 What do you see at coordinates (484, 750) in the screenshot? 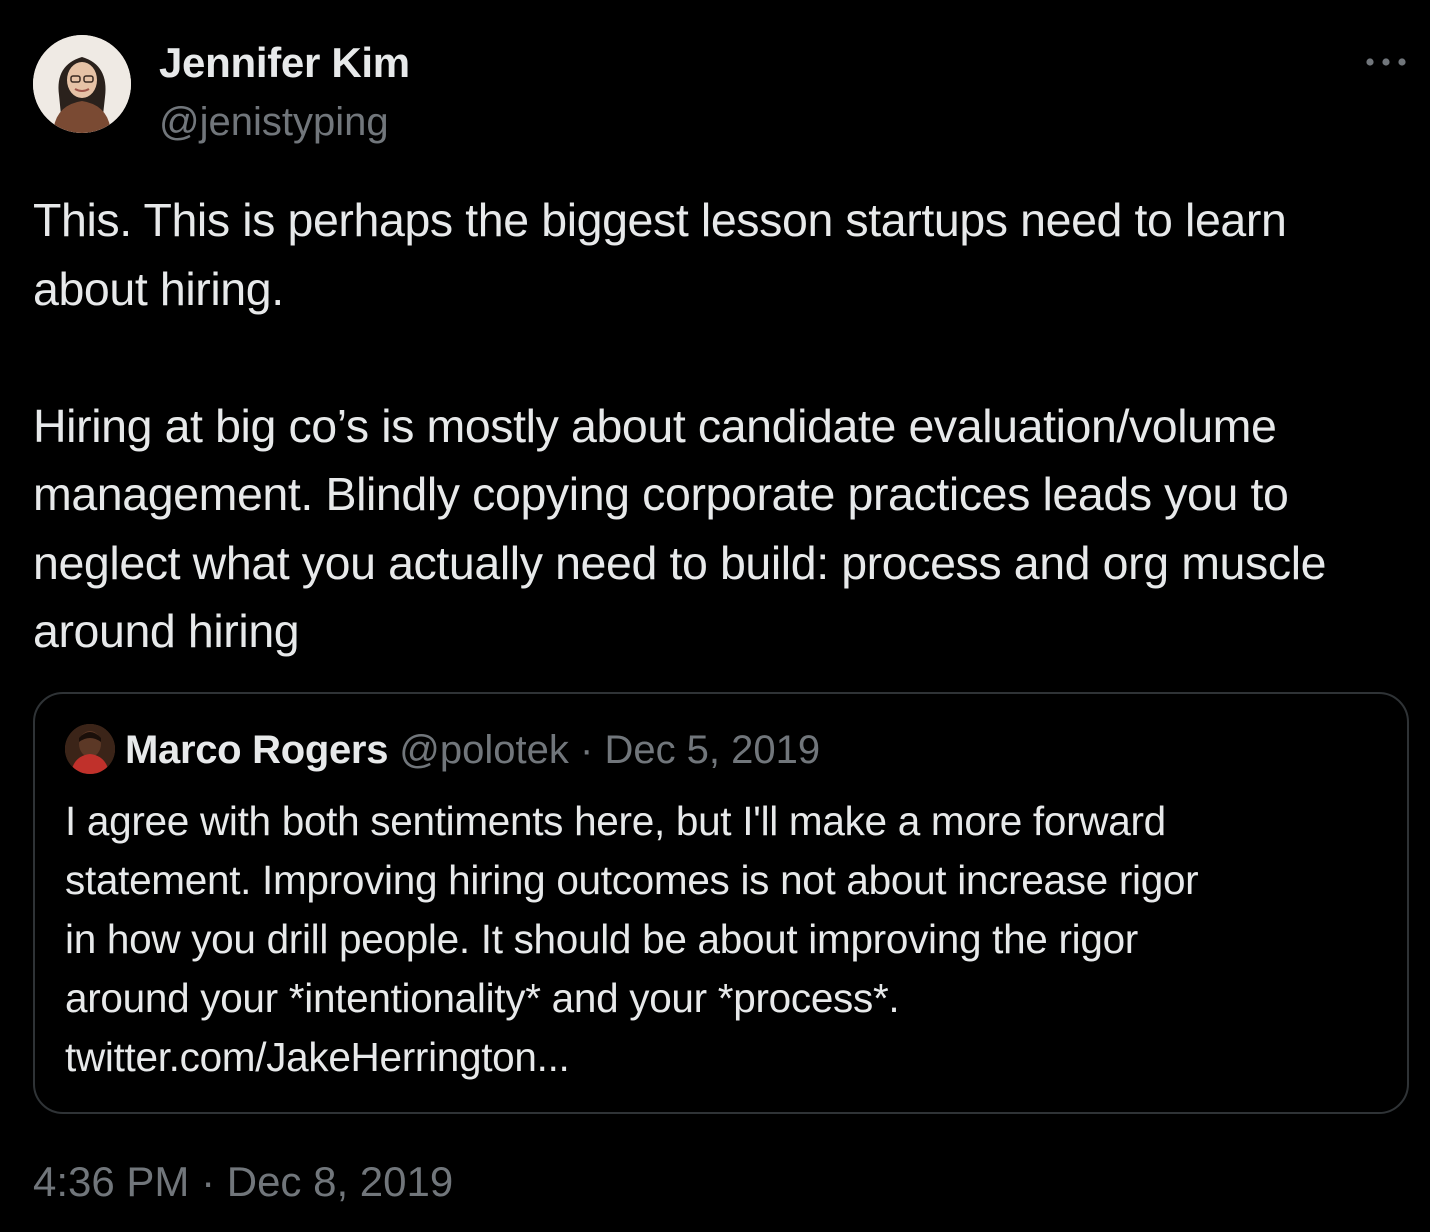
I see `quoted-author-handle: @polotek` at bounding box center [484, 750].